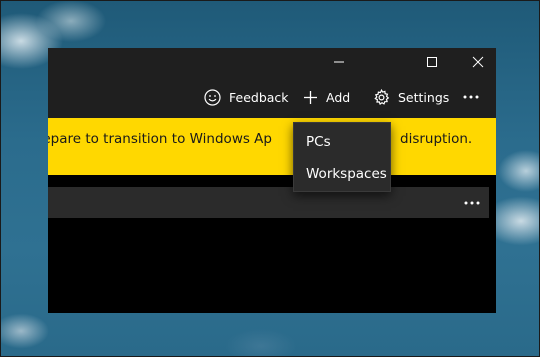 This screenshot has height=359, width=542. I want to click on feedback-label: Feedback, so click(259, 97).